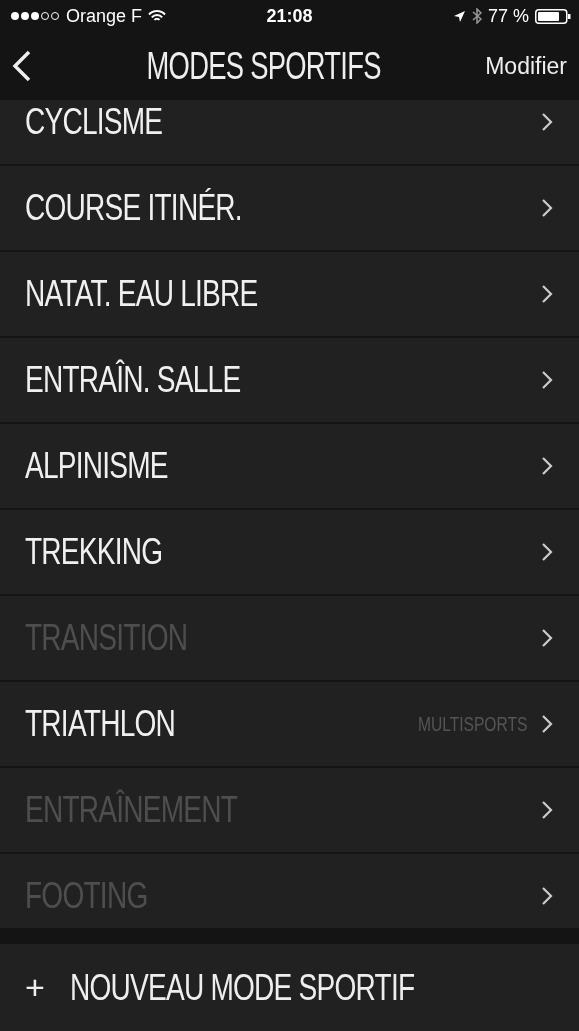 The height and width of the screenshot is (1031, 579). Describe the element at coordinates (94, 552) in the screenshot. I see `mode-name: TREKKING` at that location.